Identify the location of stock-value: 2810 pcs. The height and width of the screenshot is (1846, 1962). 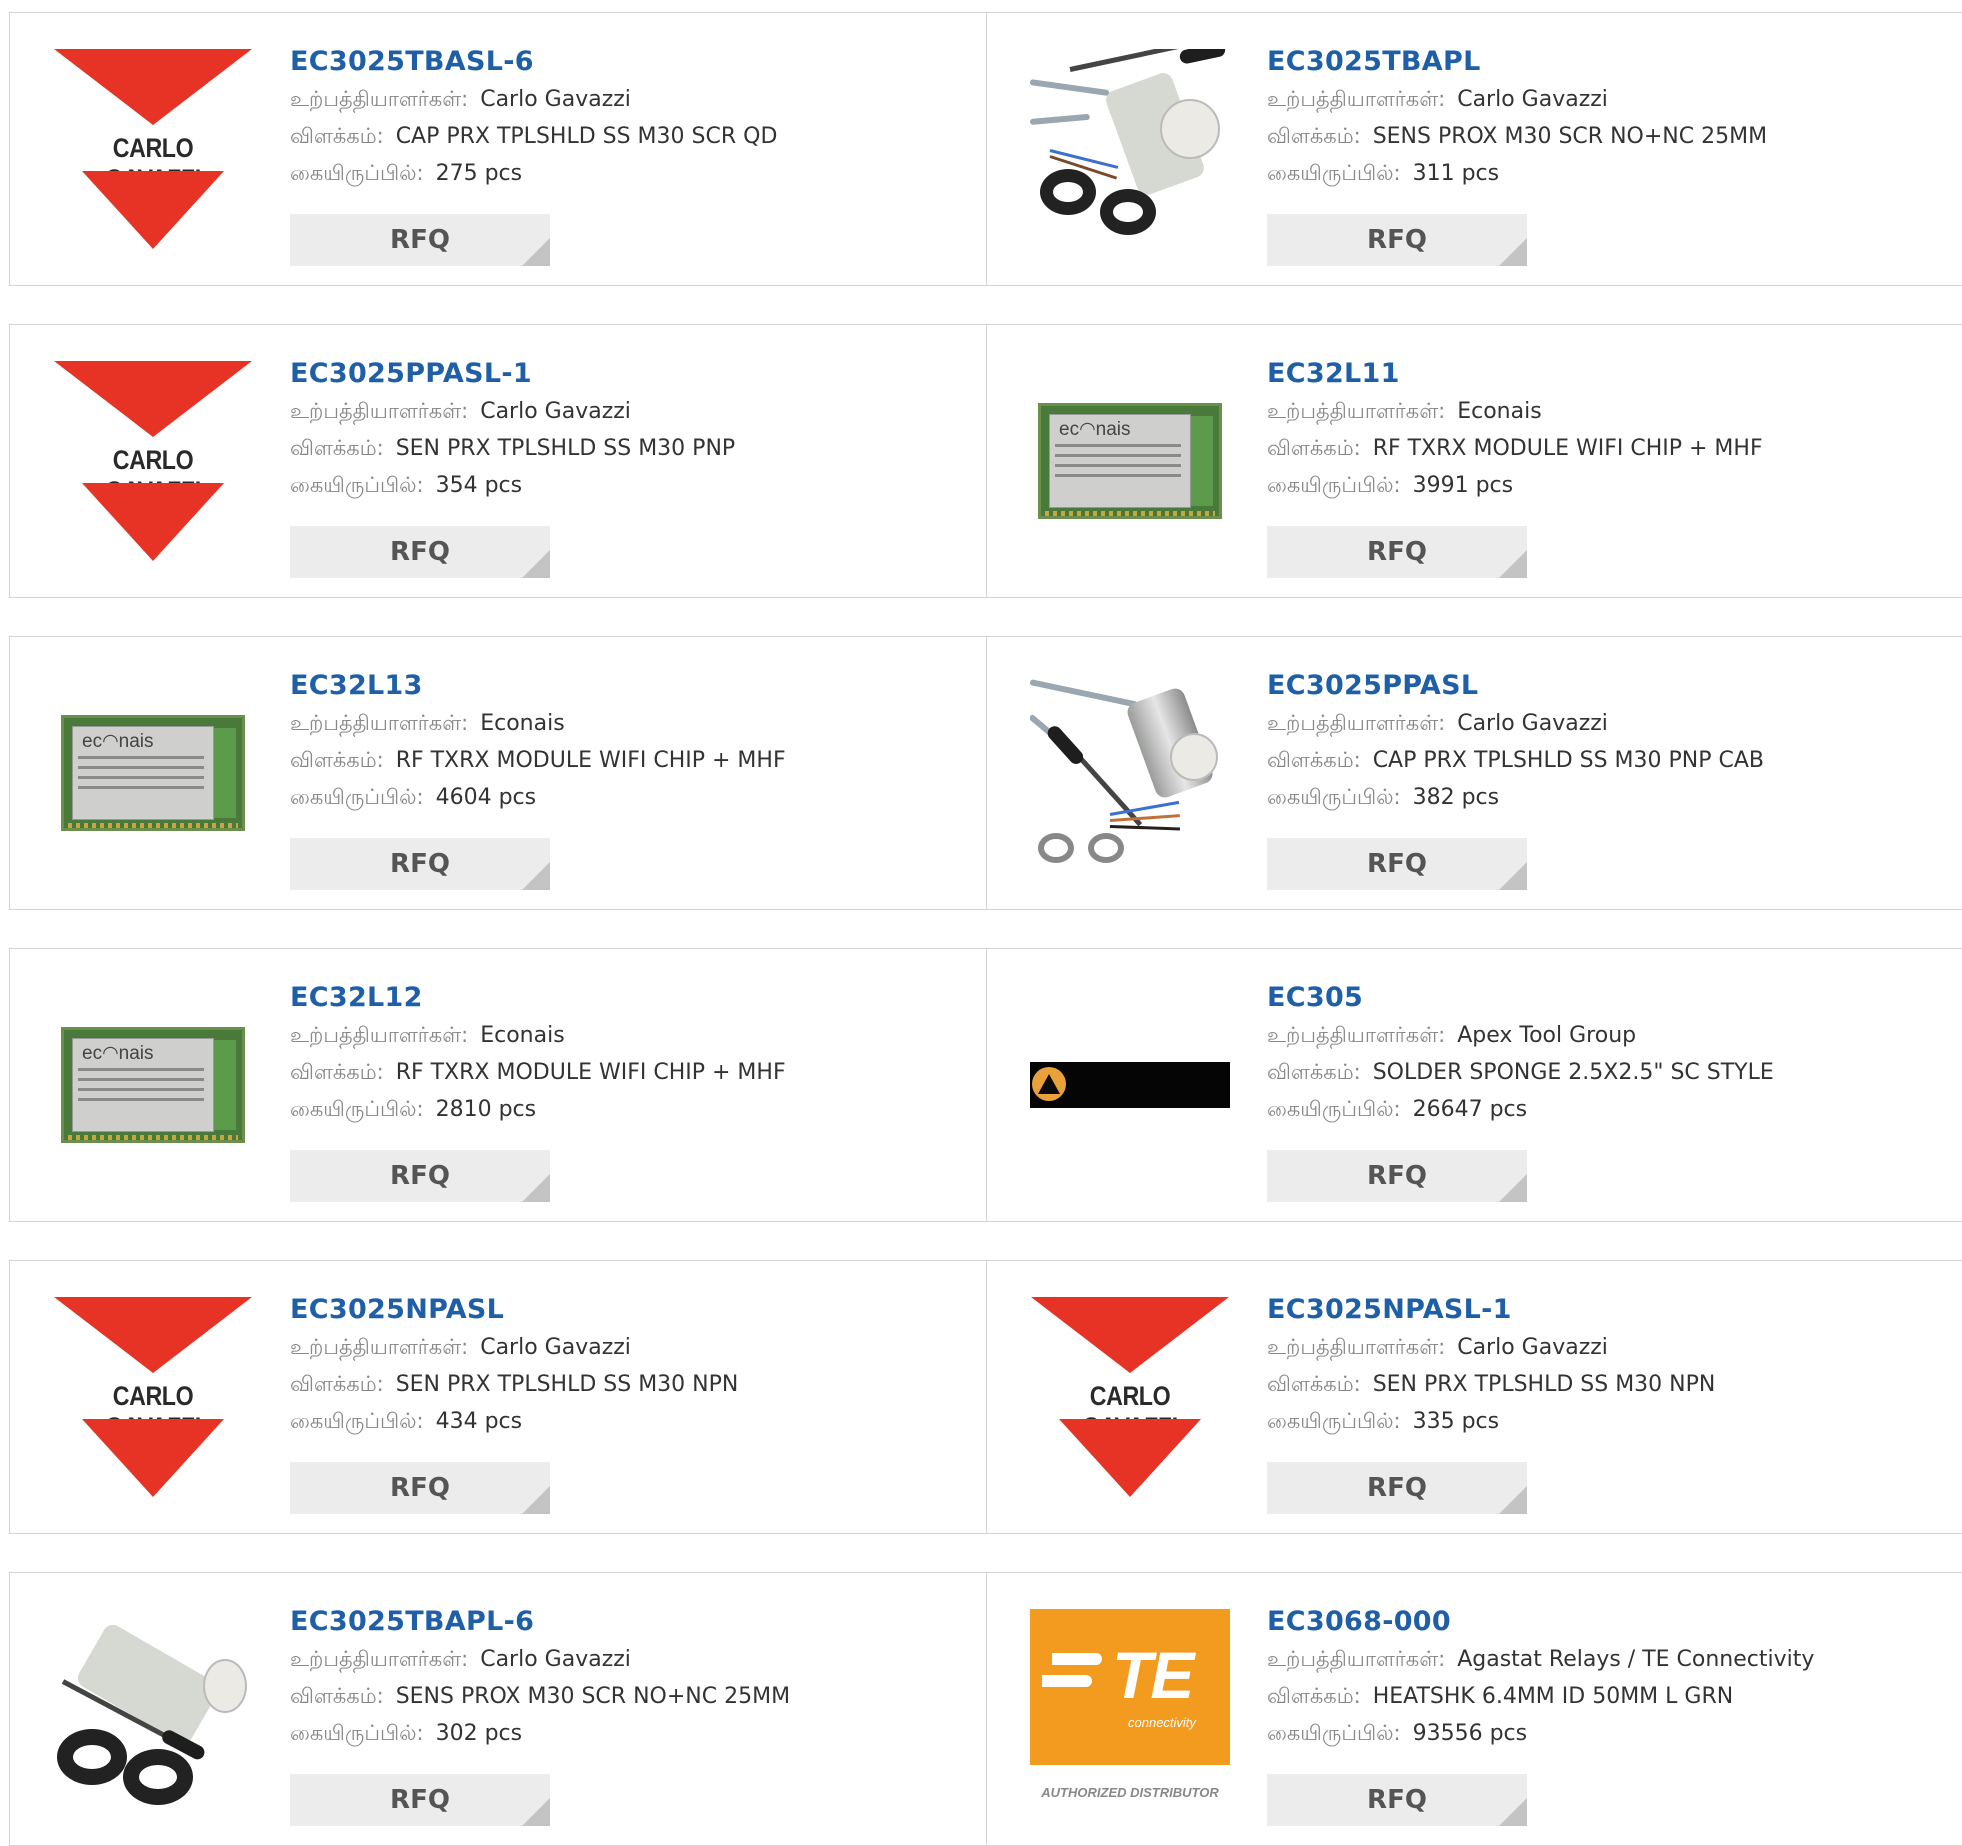
(486, 1109).